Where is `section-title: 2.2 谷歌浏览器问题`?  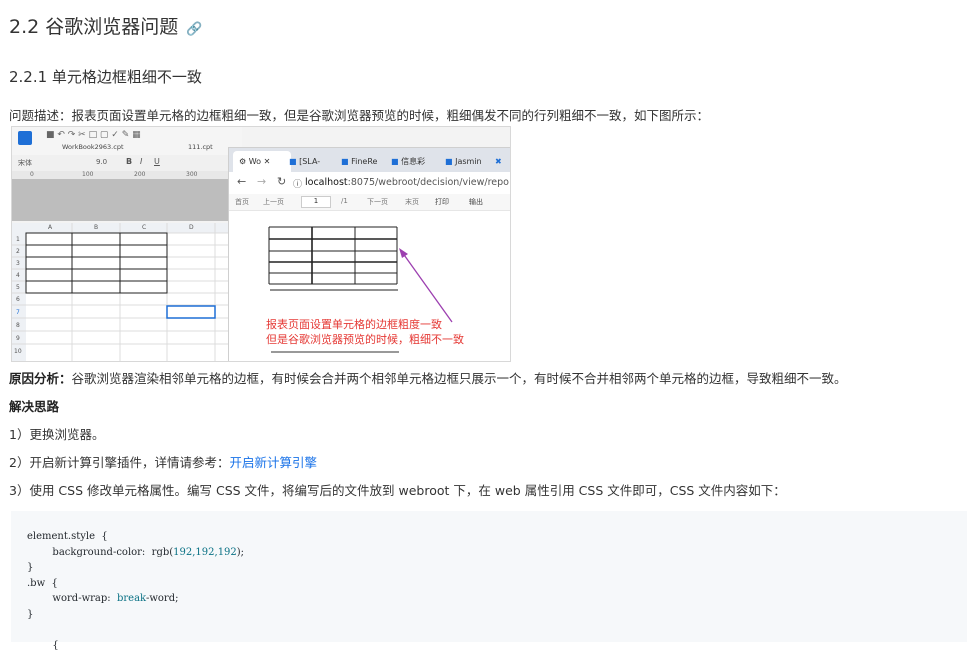
section-title: 2.2 谷歌浏览器问题 is located at coordinates (94, 27).